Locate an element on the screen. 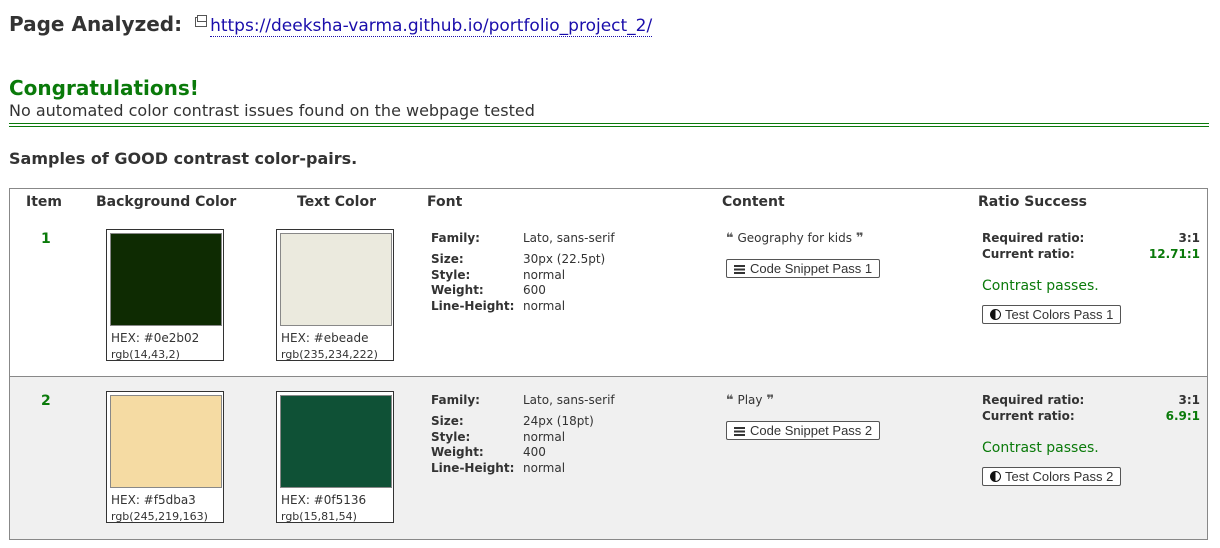 This screenshot has width=1220, height=548. size-value: 30px (22.5pt) is located at coordinates (564, 259).